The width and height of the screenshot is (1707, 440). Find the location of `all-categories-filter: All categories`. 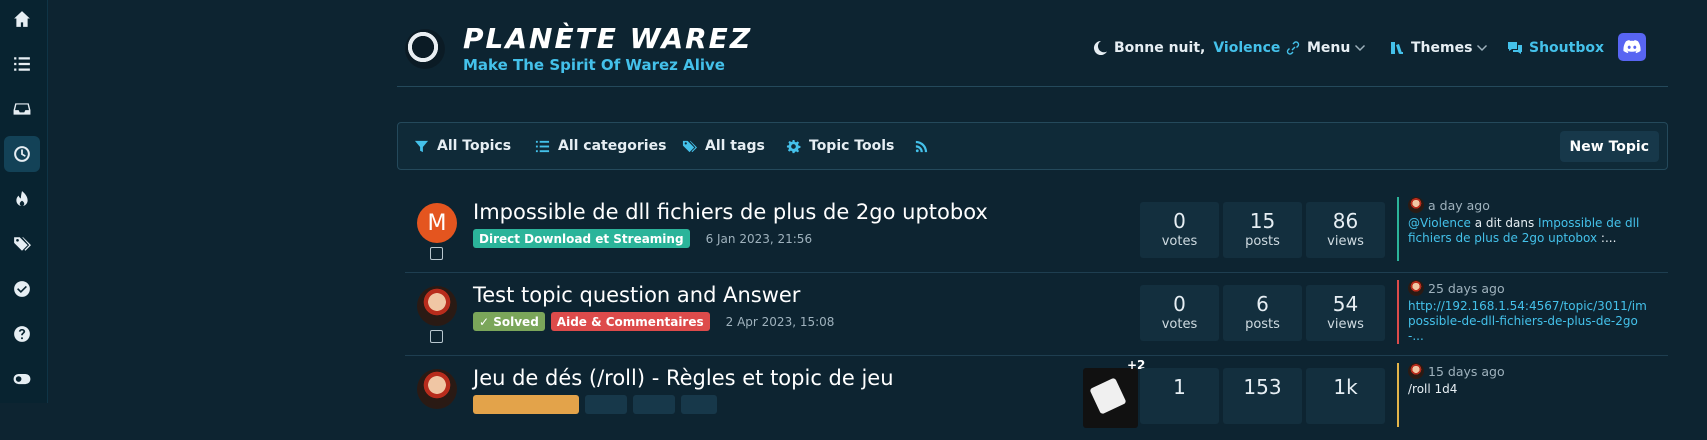

all-categories-filter: All categories is located at coordinates (600, 146).